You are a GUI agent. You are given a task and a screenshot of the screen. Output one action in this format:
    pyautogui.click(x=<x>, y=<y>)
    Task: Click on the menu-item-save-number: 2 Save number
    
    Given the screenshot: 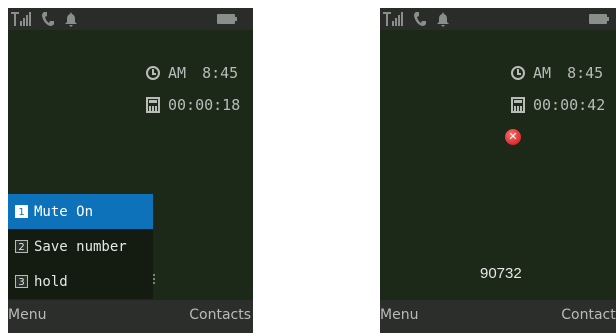 What is the action you would take?
    pyautogui.click(x=80, y=246)
    